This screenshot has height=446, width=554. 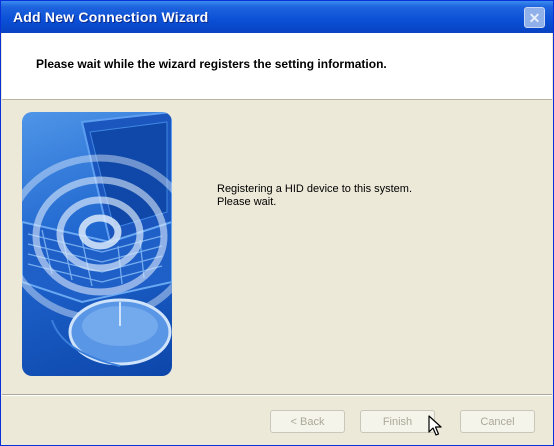 What do you see at coordinates (277, 395) in the screenshot?
I see `footer-separator` at bounding box center [277, 395].